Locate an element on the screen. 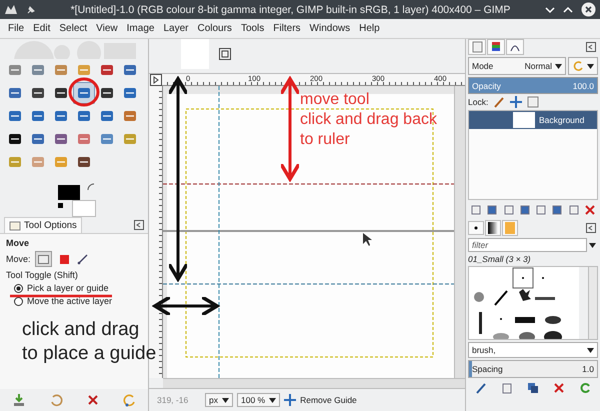 This screenshot has width=600, height=411. navigate-icon is located at coordinates (156, 80).